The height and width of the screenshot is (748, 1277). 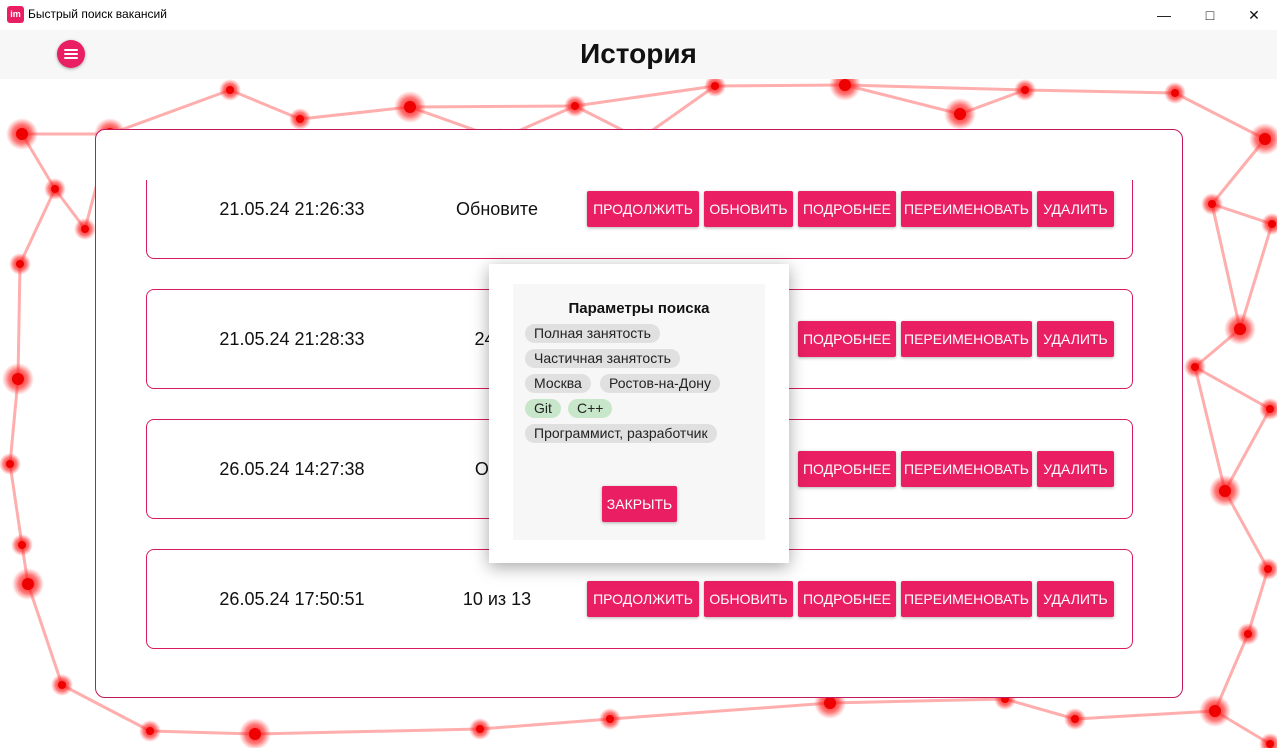 I want to click on skill-chip: C++, so click(x=590, y=408).